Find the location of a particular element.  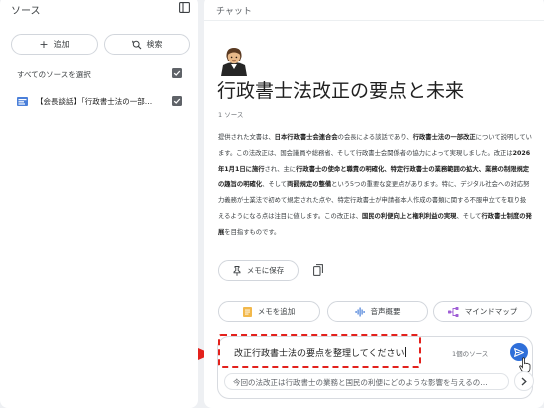

add-memo-button: メモを追加 is located at coordinates (269, 311).